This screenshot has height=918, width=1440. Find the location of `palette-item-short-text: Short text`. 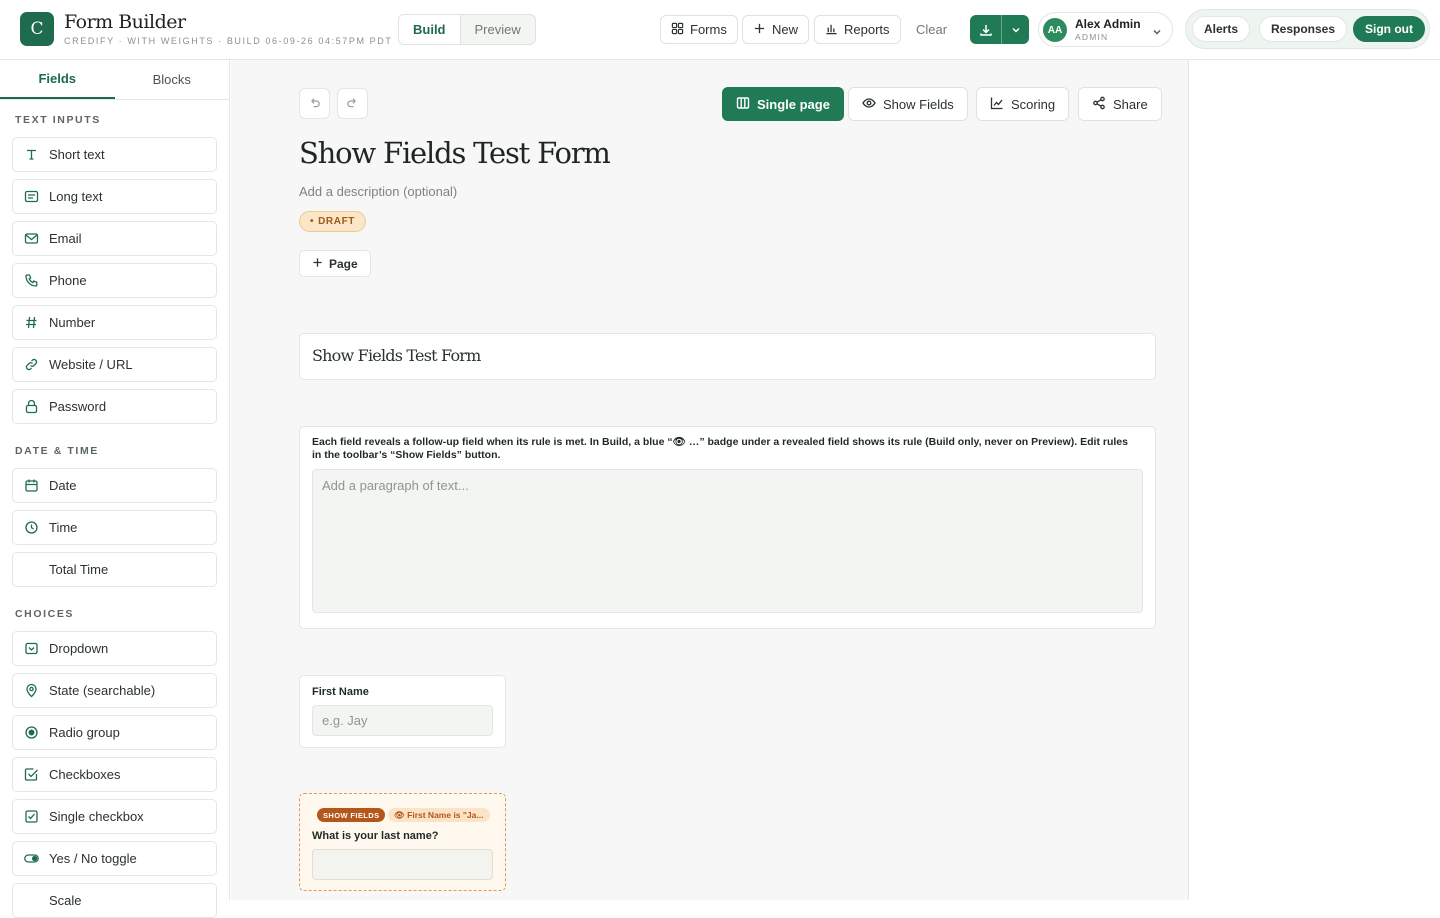

palette-item-short-text: Short text is located at coordinates (114, 154).